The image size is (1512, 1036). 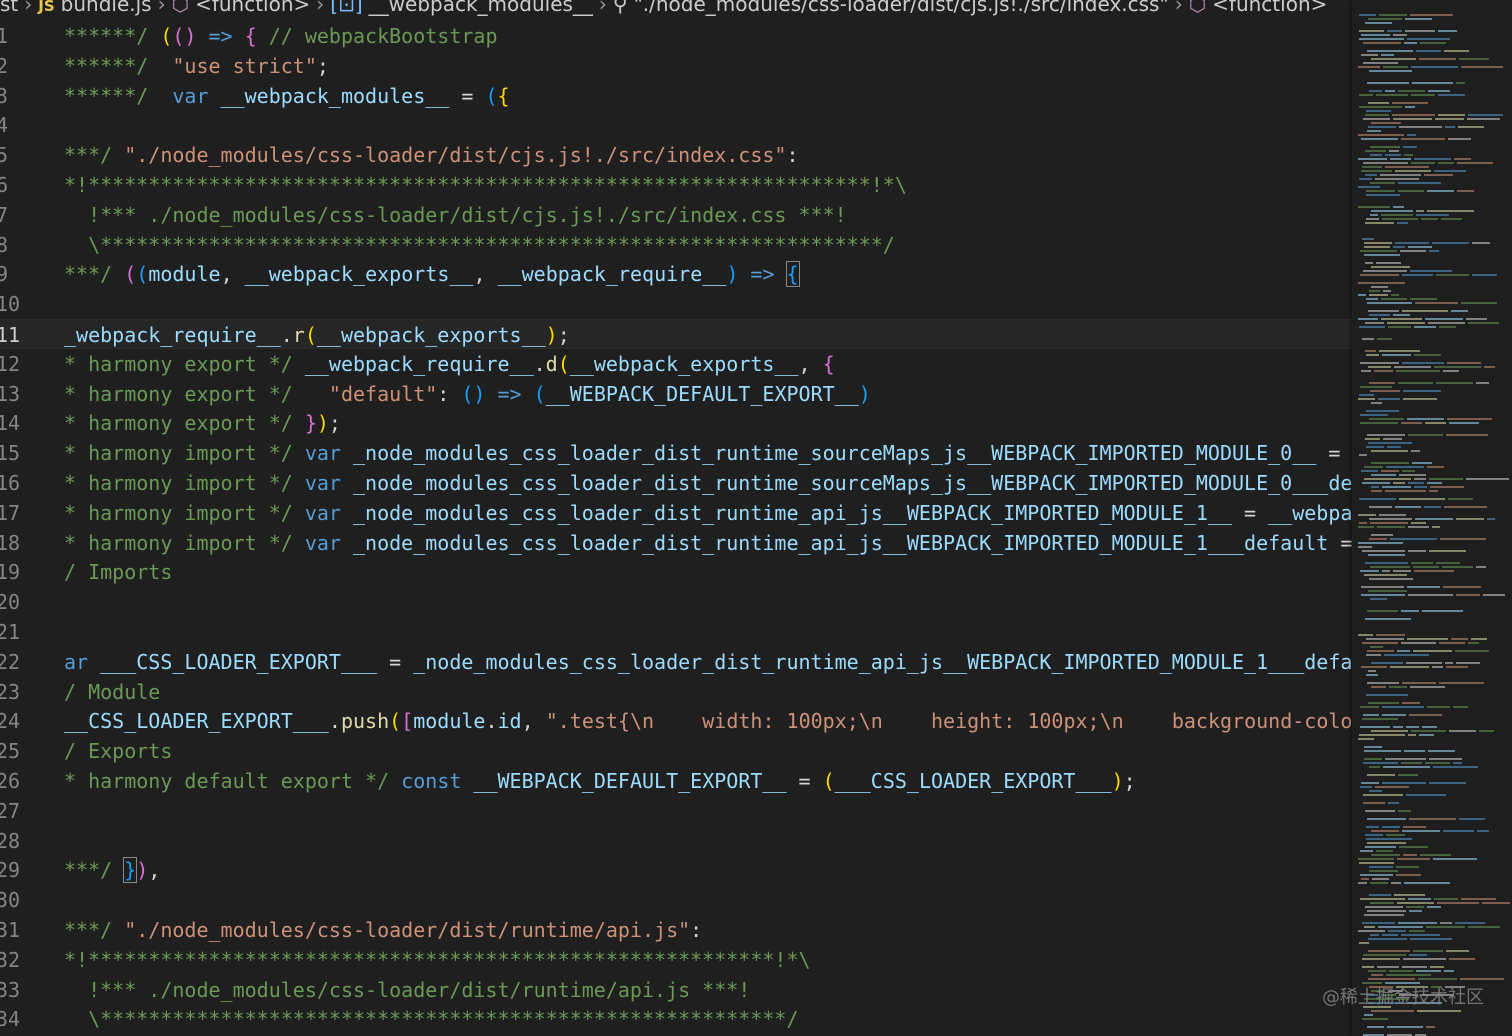 I want to click on code-line: 21, so click(x=676, y=632).